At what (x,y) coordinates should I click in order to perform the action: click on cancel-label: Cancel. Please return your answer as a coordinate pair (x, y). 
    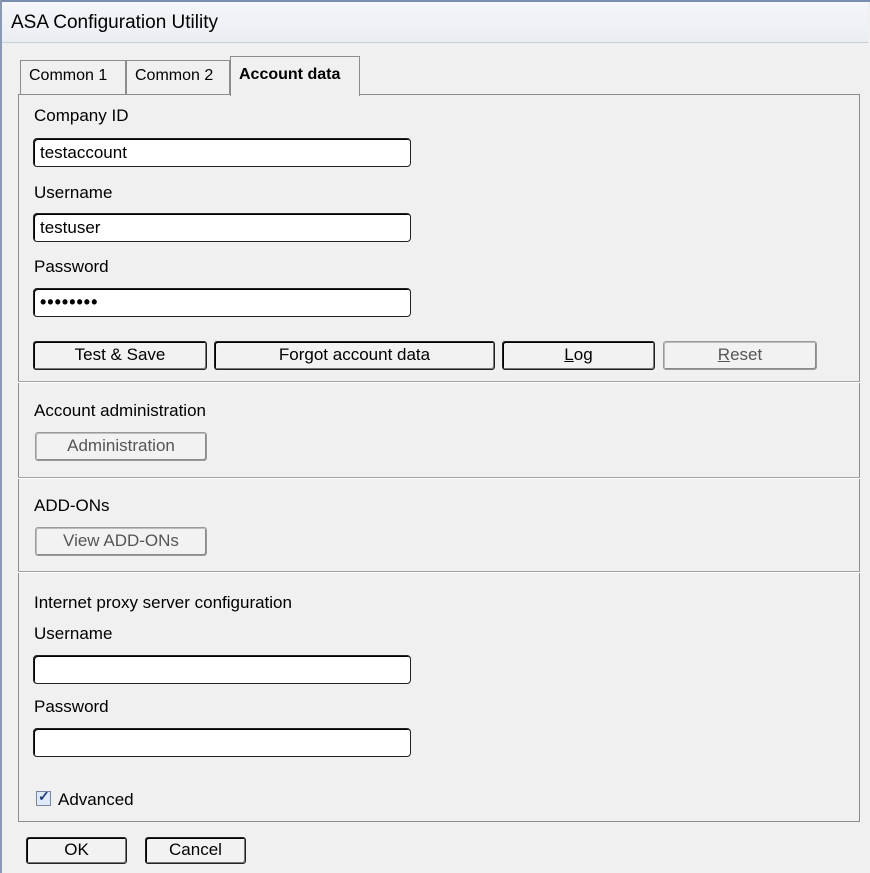
    Looking at the image, I should click on (195, 849).